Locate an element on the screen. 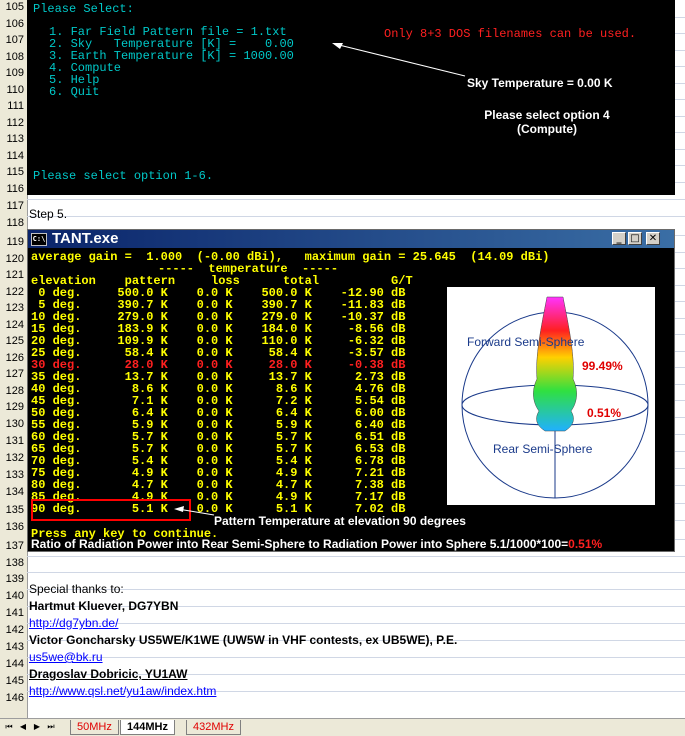 This screenshot has height=736, width=685. row-header: 131 is located at coordinates (13, 441).